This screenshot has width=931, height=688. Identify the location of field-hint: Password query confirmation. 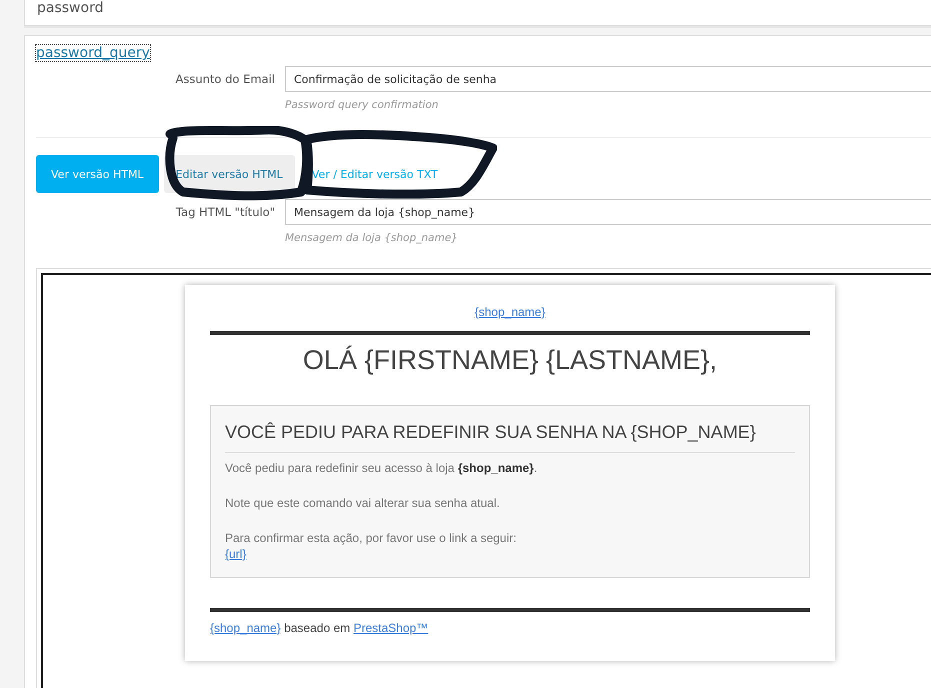
(362, 105).